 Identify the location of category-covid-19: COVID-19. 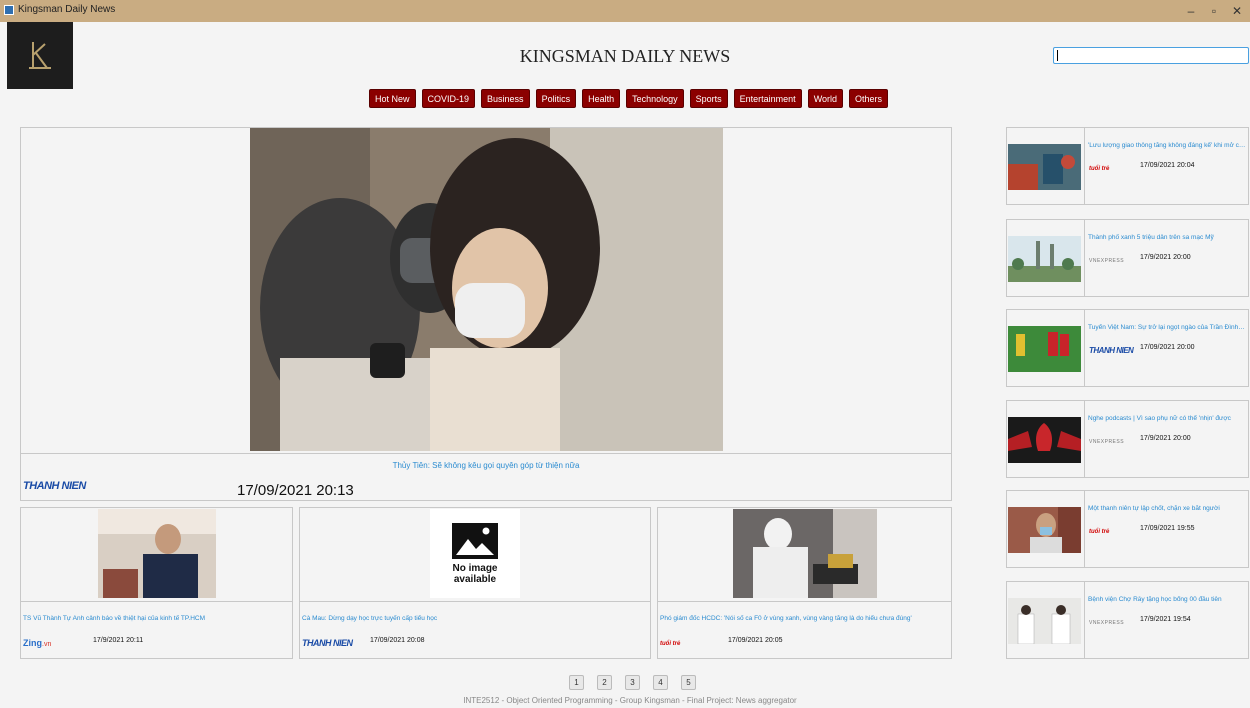
(448, 98).